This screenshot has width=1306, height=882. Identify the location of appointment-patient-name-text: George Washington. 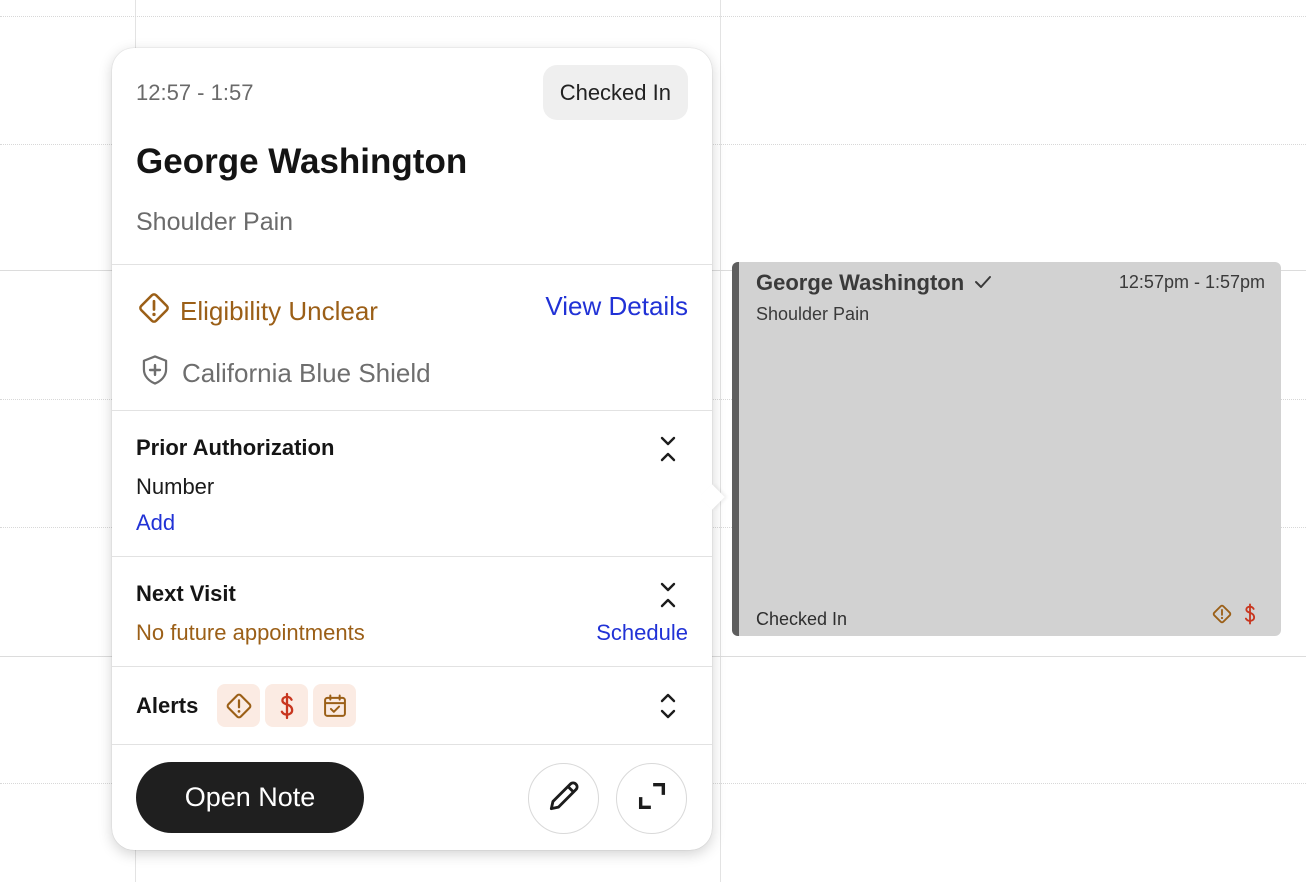
(860, 282).